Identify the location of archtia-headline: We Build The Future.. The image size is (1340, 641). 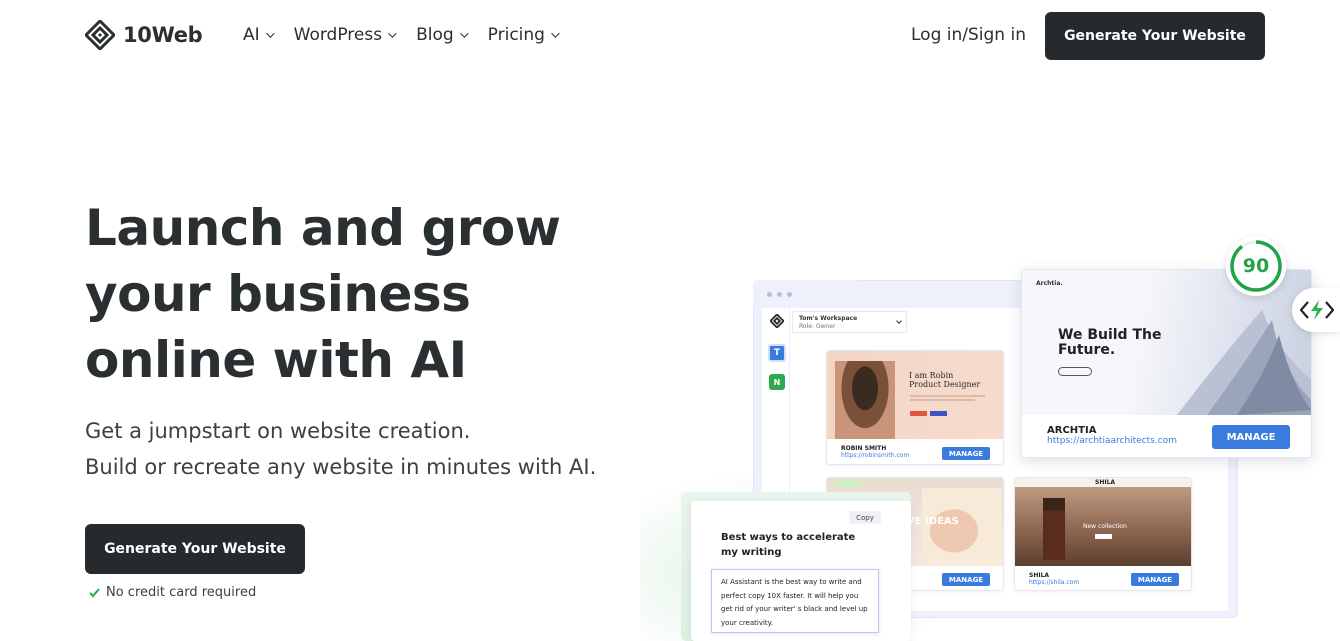
(1109, 343).